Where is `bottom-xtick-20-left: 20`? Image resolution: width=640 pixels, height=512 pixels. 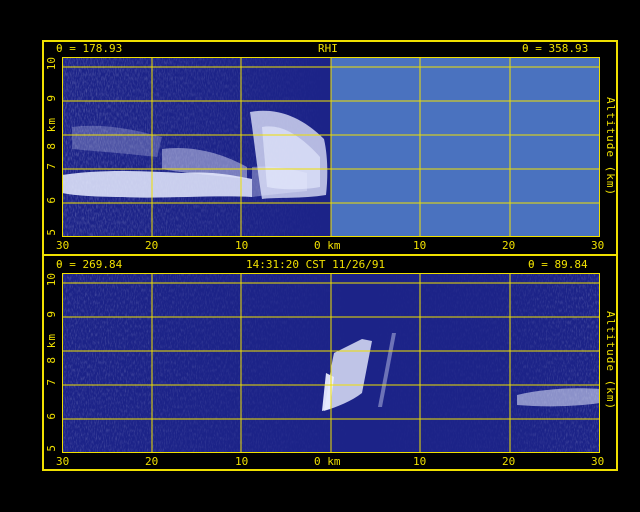
bottom-xtick-20-left: 20 is located at coordinates (152, 461).